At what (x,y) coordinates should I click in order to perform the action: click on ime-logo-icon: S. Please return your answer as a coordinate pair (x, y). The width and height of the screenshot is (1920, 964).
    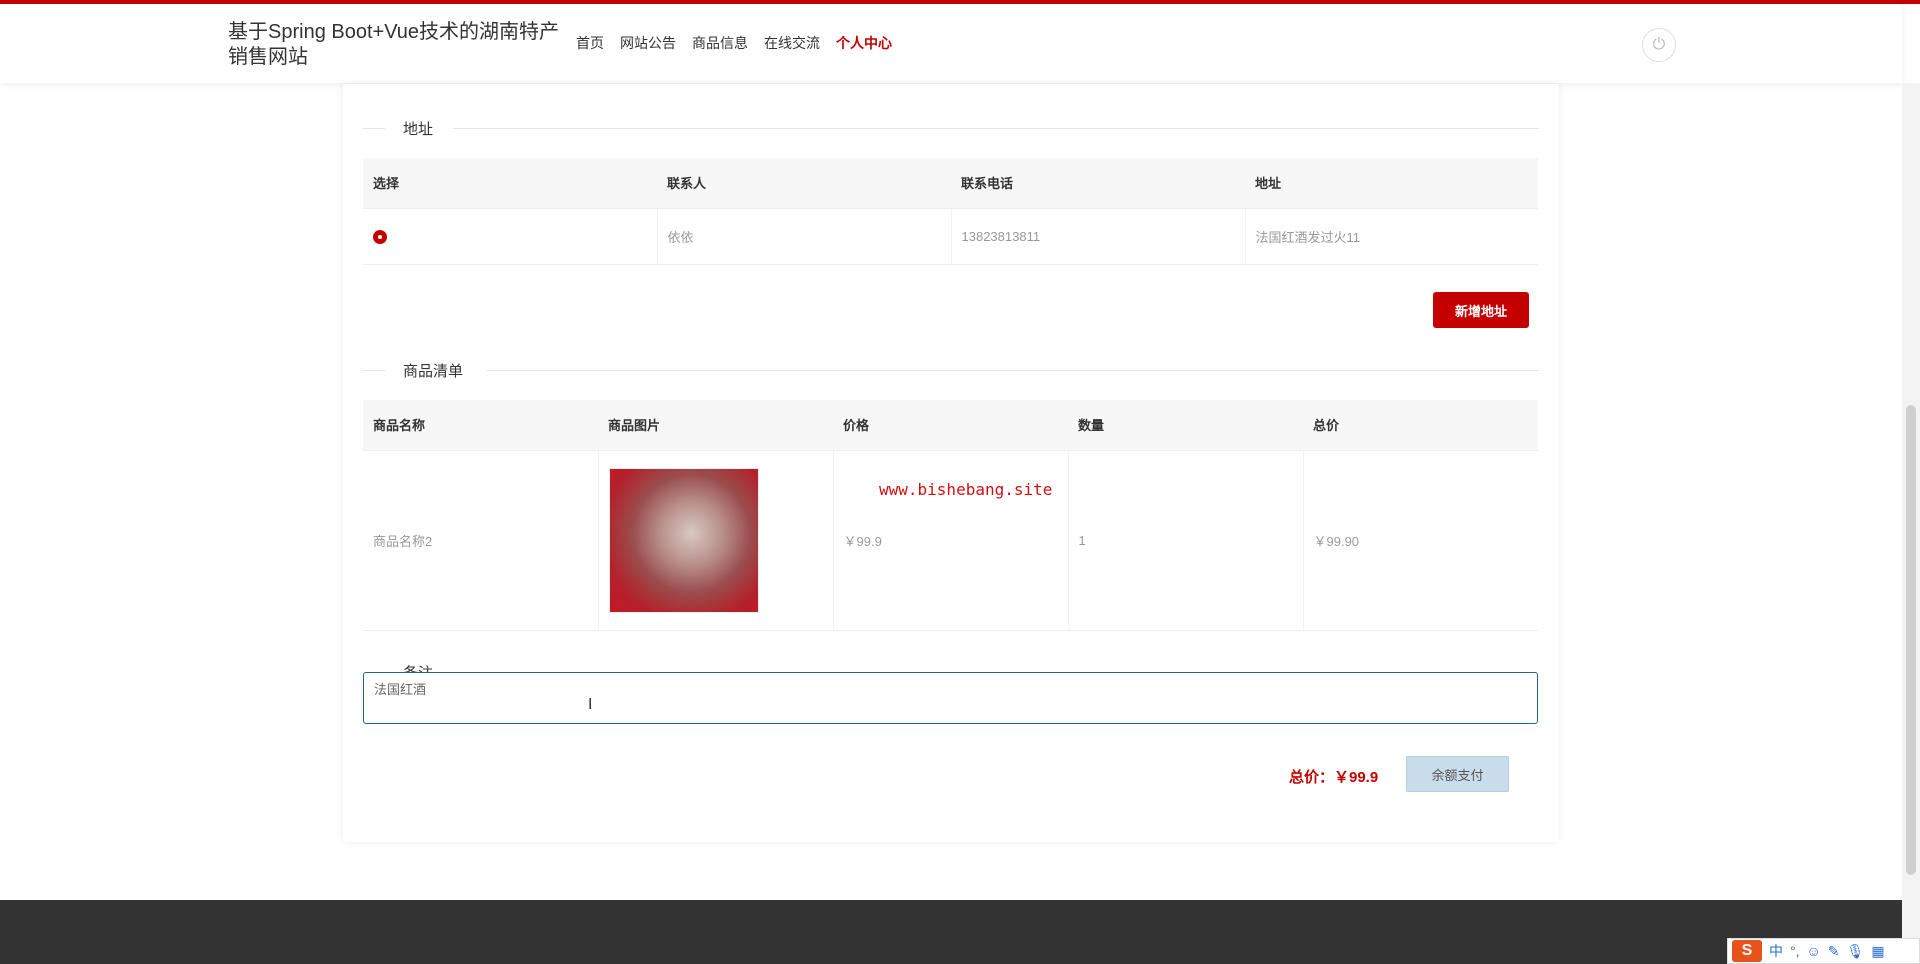
    Looking at the image, I should click on (1747, 951).